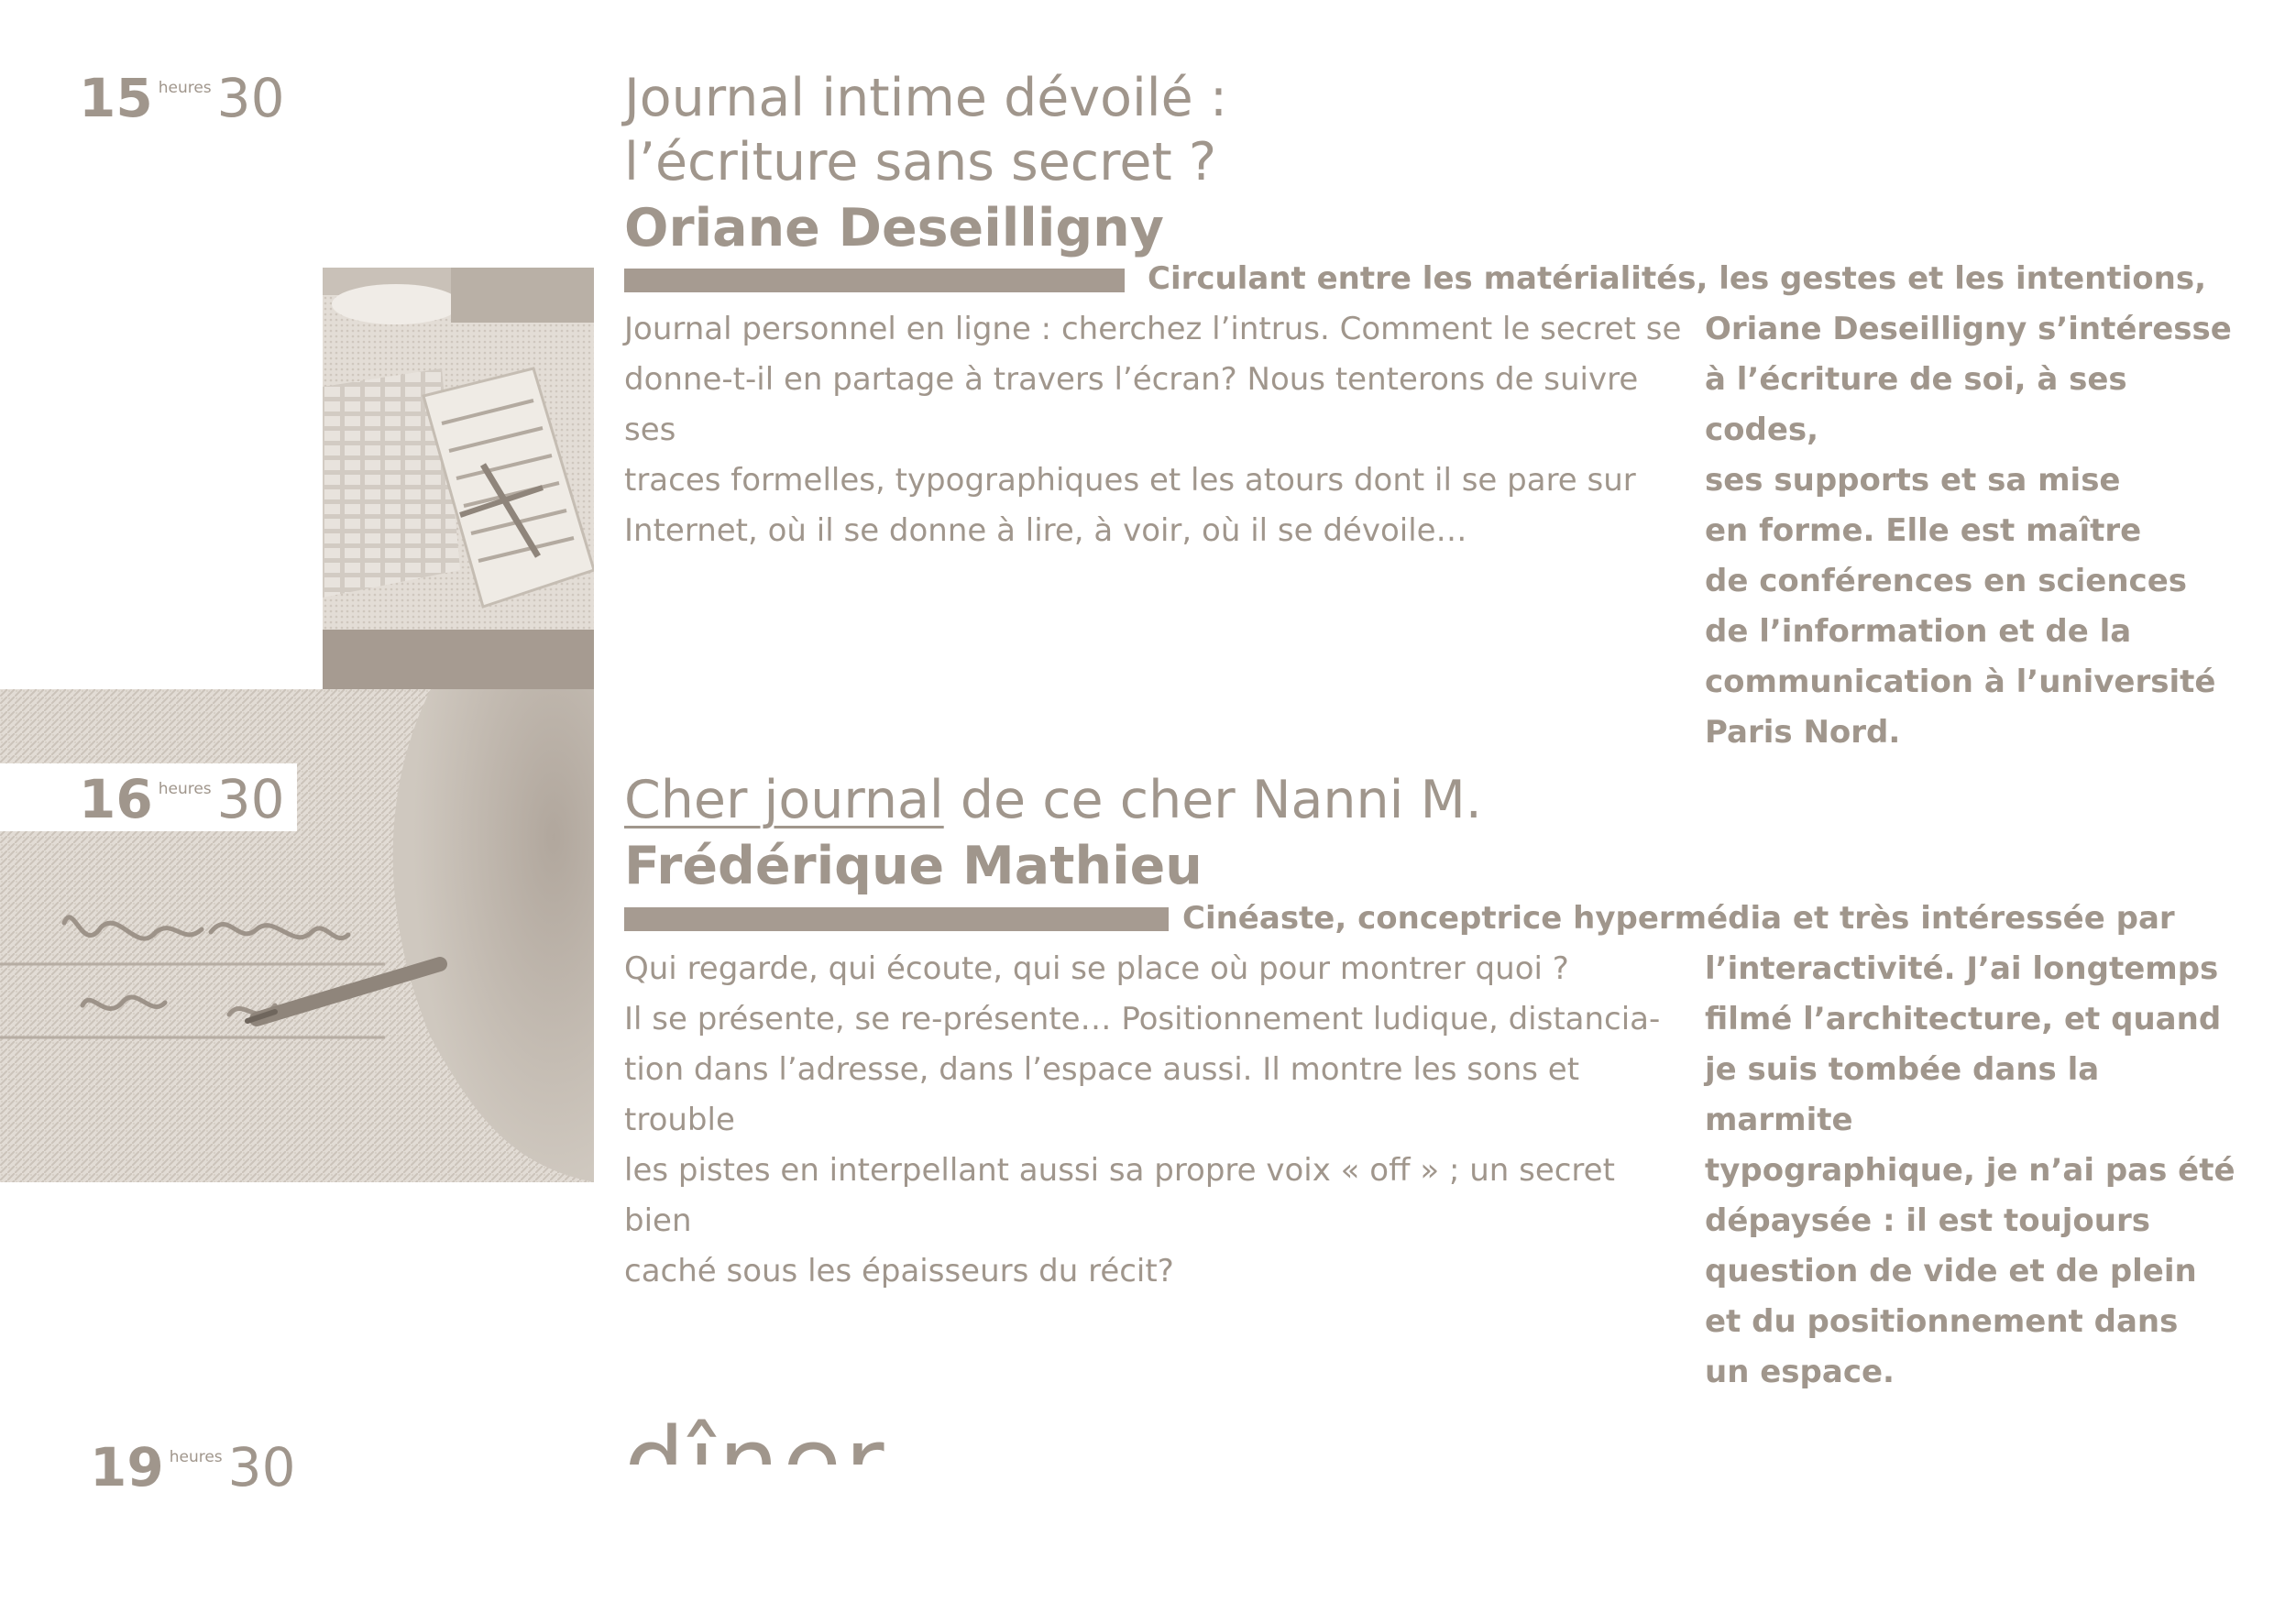 The image size is (2274, 1624). What do you see at coordinates (913, 866) in the screenshot?
I see `speaker-name: Frédérique Mathieu` at bounding box center [913, 866].